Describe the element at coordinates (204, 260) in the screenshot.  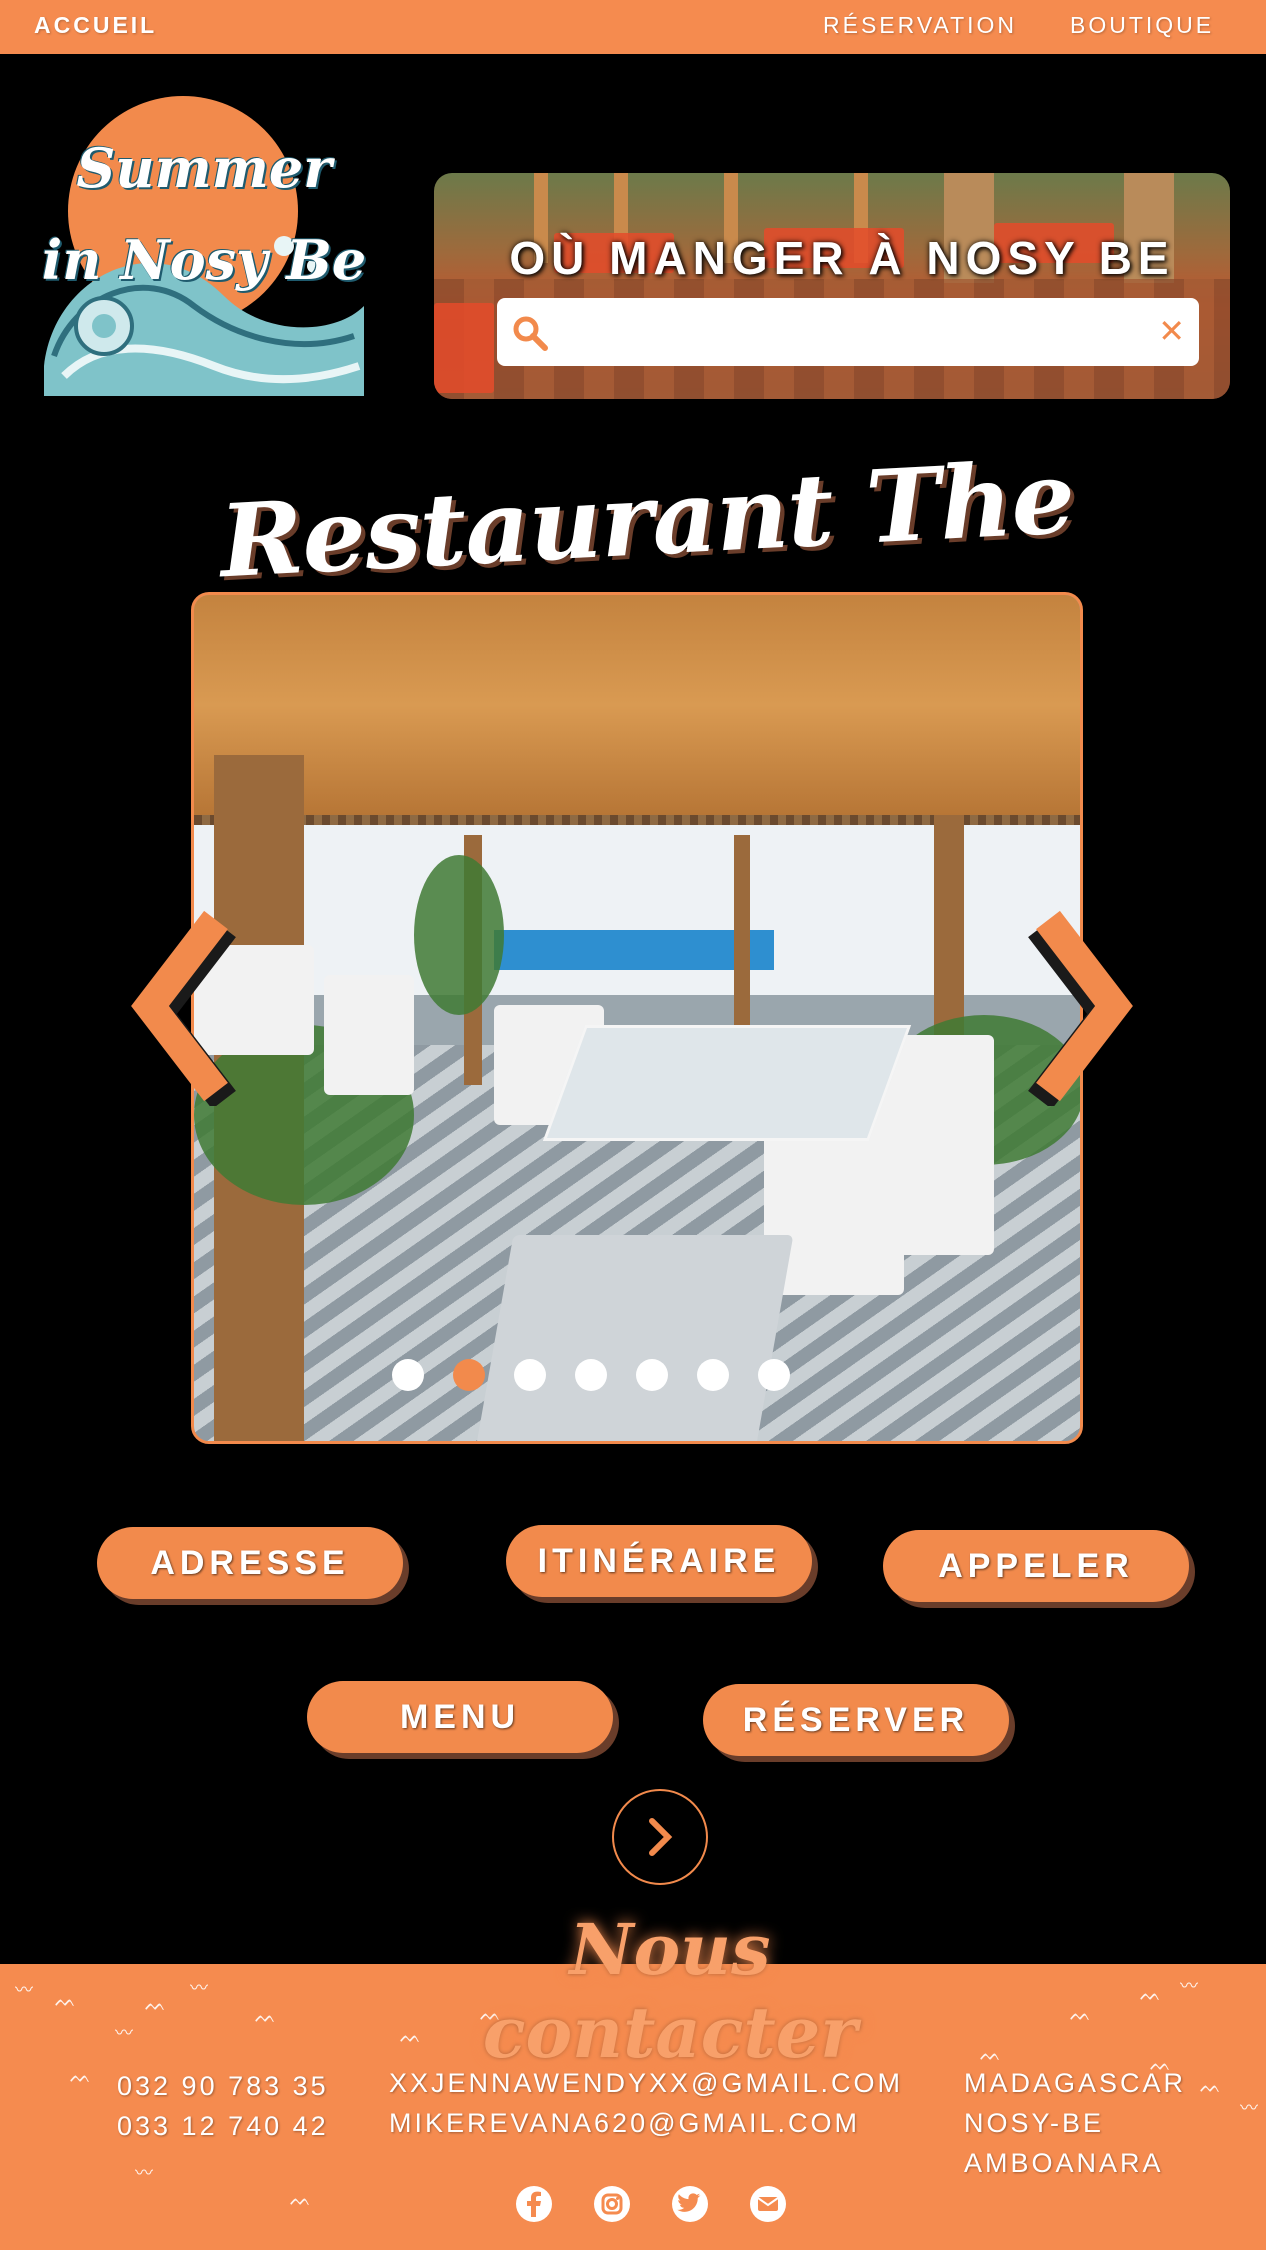
I see `logo-text-line2: in Nosy Be` at that location.